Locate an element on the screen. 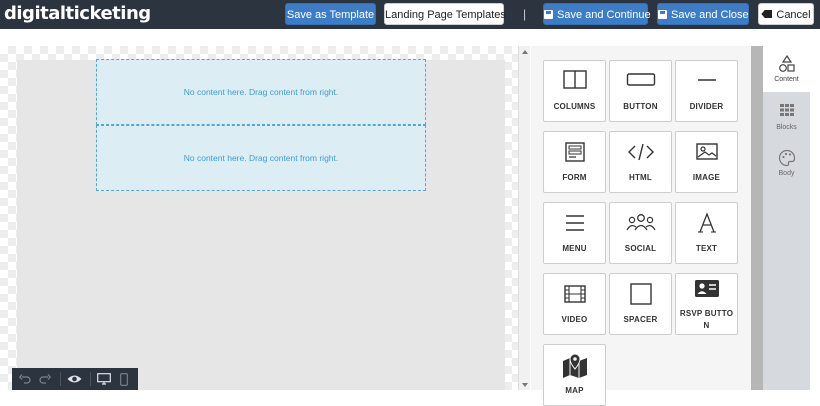 This screenshot has width=820, height=406. backspace-icon is located at coordinates (767, 14).